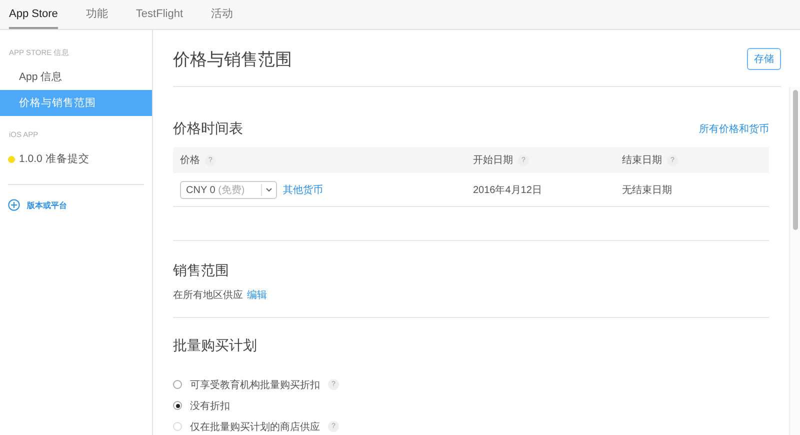 The height and width of the screenshot is (435, 800). Describe the element at coordinates (642, 160) in the screenshot. I see `column-label: 结束日期` at that location.